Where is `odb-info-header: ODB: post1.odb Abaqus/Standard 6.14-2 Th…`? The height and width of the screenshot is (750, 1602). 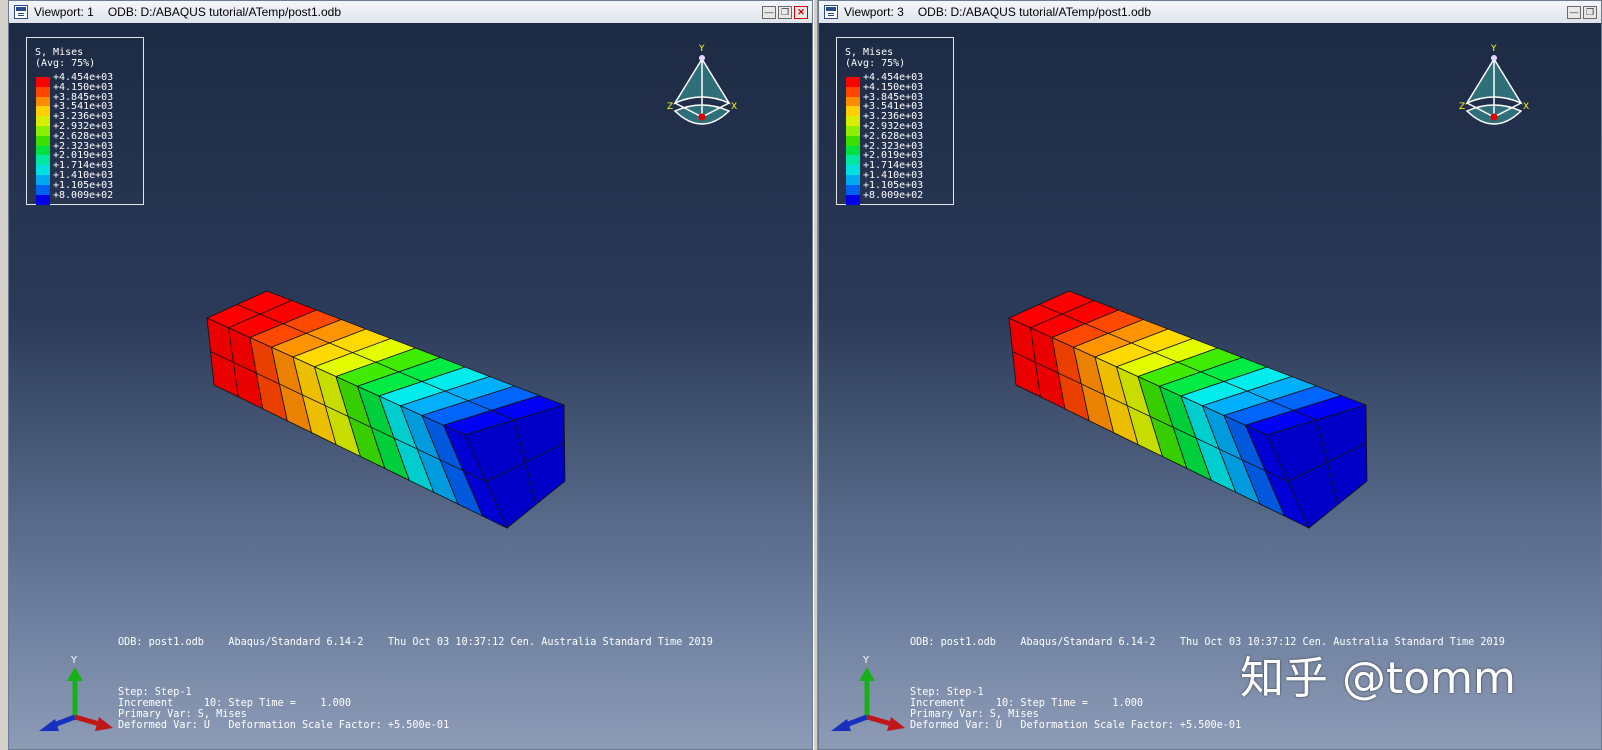
odb-info-header: ODB: post1.odb Abaqus/Standard 6.14-2 Th… is located at coordinates (415, 642).